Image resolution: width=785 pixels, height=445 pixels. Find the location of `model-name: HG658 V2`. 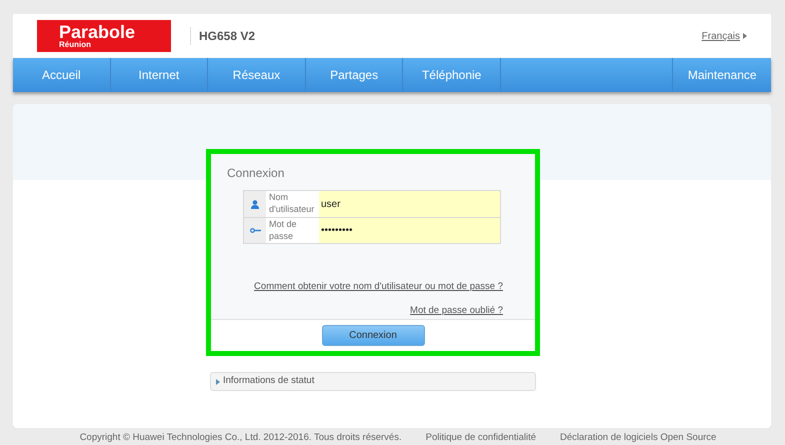

model-name: HG658 V2 is located at coordinates (223, 36).